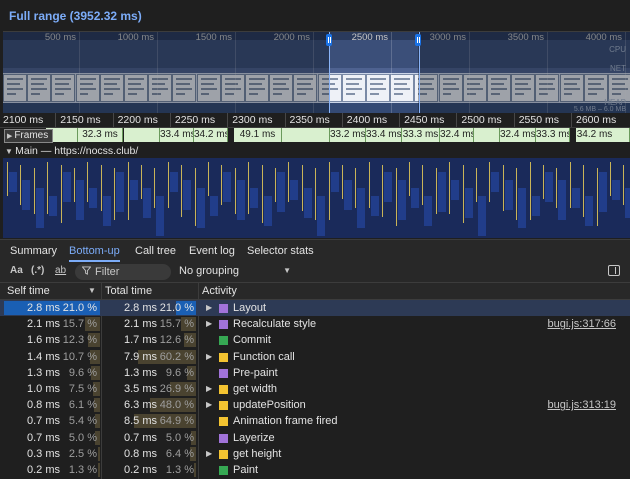 This screenshot has height=479, width=630. What do you see at coordinates (75, 16) in the screenshot?
I see `range-title: Full range (3952.32 ms)` at bounding box center [75, 16].